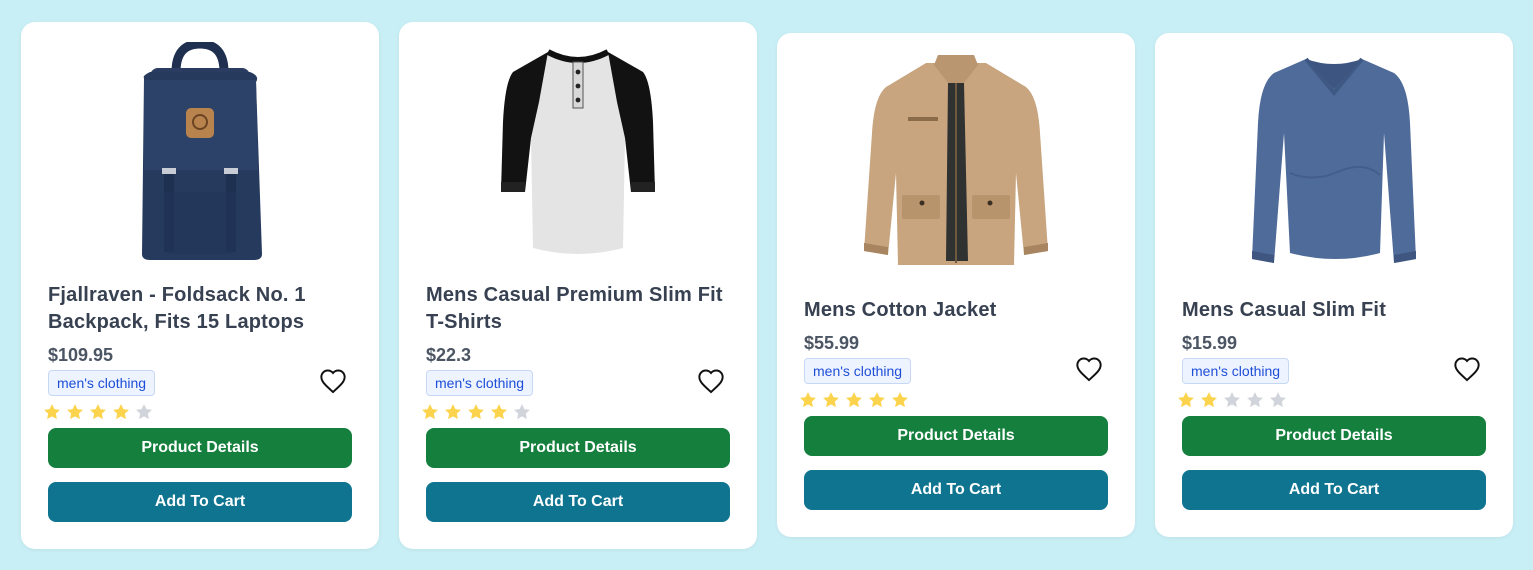 This screenshot has width=1533, height=570. I want to click on product-price: $15.99, so click(1210, 343).